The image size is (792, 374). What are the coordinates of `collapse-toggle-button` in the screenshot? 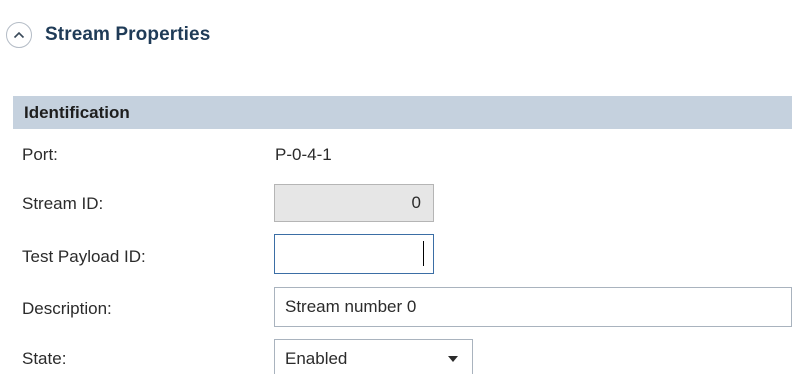 It's located at (19, 35).